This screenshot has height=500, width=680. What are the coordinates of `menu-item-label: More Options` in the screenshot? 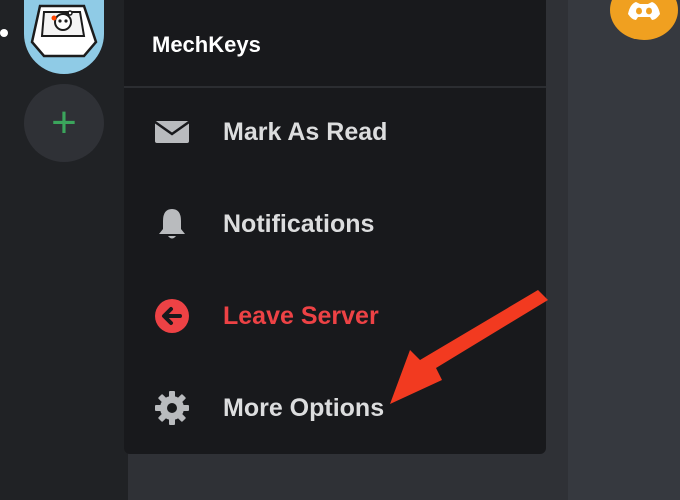 It's located at (304, 407).